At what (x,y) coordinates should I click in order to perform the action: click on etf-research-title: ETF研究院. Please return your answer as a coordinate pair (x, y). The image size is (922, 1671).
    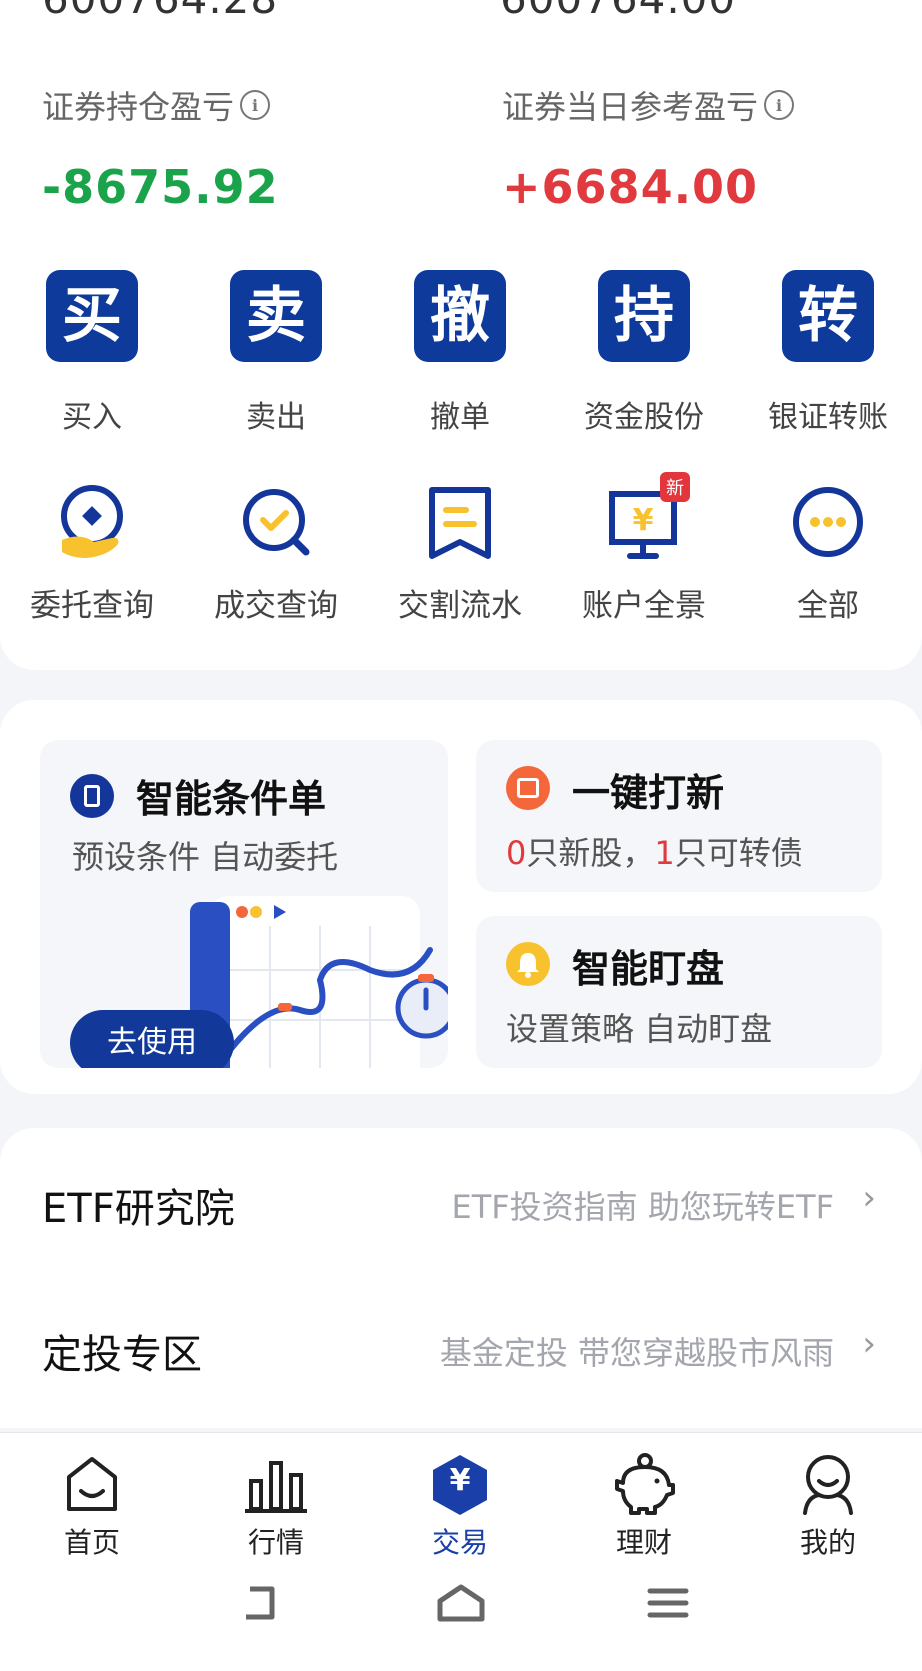
    Looking at the image, I should click on (138, 1209).